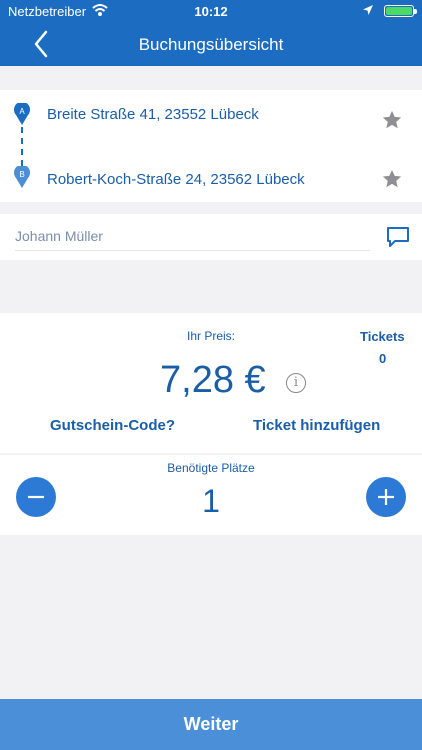 This screenshot has width=422, height=750. Describe the element at coordinates (316, 425) in the screenshot. I see `add-ticket-link: Ticket hinzufügen` at that location.